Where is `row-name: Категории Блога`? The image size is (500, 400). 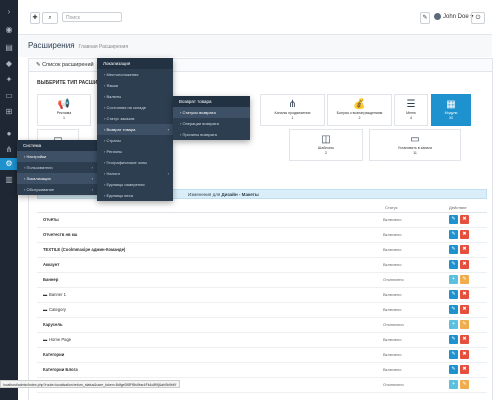
row-name: Категории Блога is located at coordinates (60, 369).